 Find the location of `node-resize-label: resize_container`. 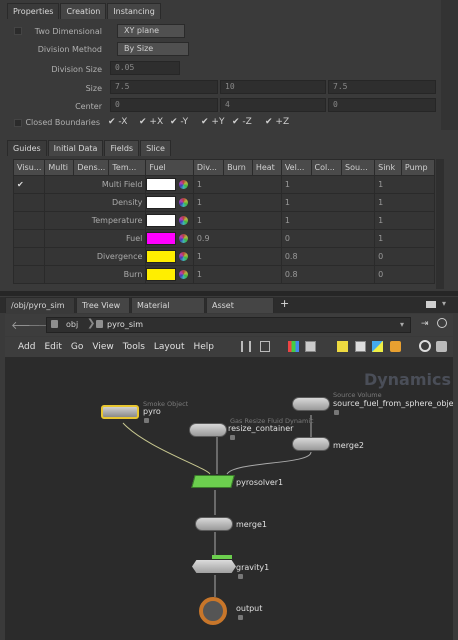

node-resize-label: resize_container is located at coordinates (260, 428).